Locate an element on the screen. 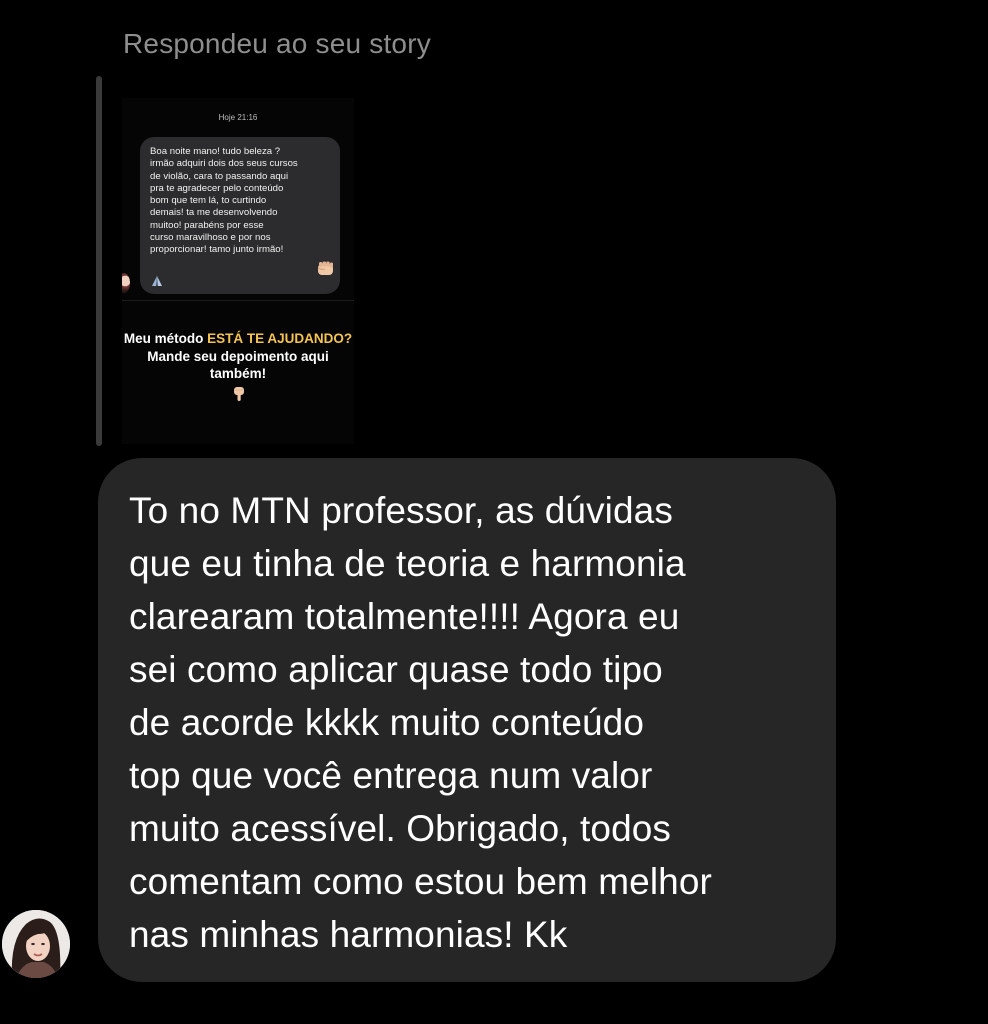 The width and height of the screenshot is (988, 1024). mini-avatar is located at coordinates (126, 283).